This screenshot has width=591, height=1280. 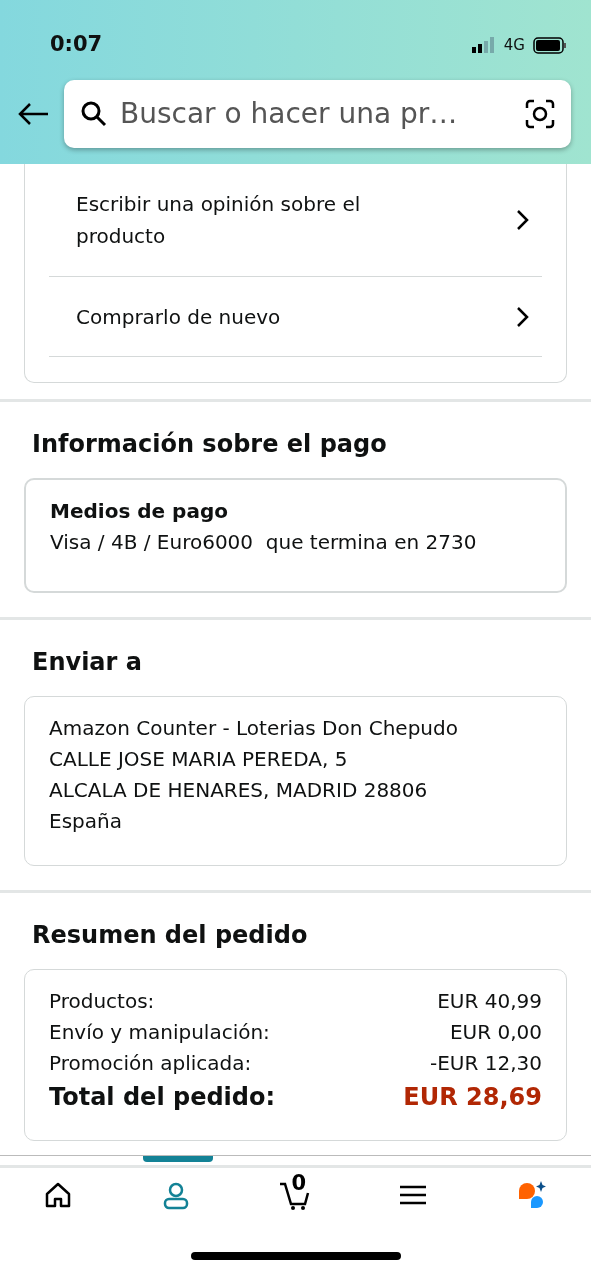 What do you see at coordinates (102, 1001) in the screenshot?
I see `summary-label: Productos:` at bounding box center [102, 1001].